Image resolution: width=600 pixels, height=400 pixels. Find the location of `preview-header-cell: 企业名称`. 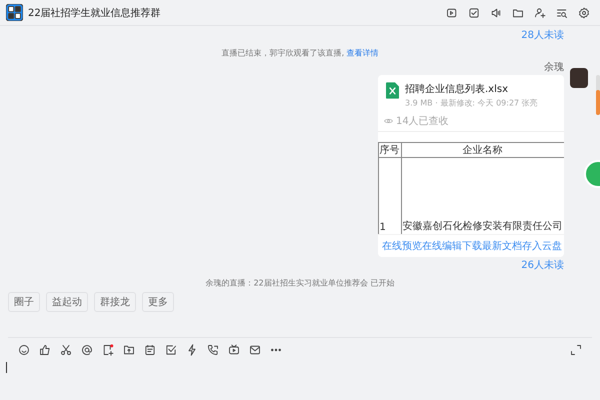

preview-header-cell: 企业名称 is located at coordinates (482, 150).